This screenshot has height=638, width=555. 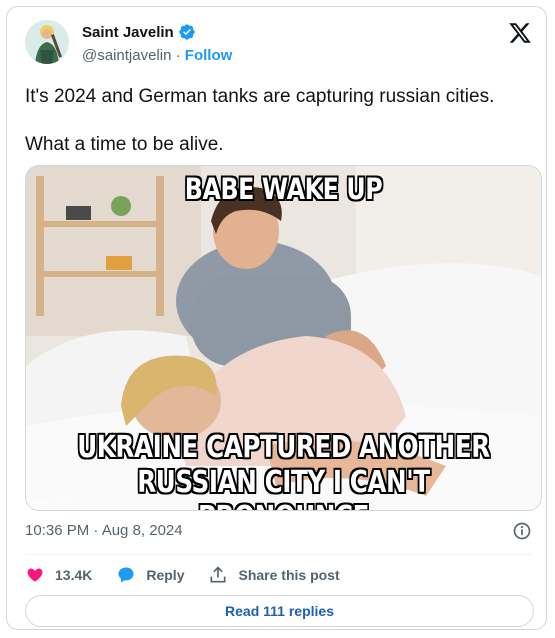 What do you see at coordinates (522, 531) in the screenshot?
I see `info-icon` at bounding box center [522, 531].